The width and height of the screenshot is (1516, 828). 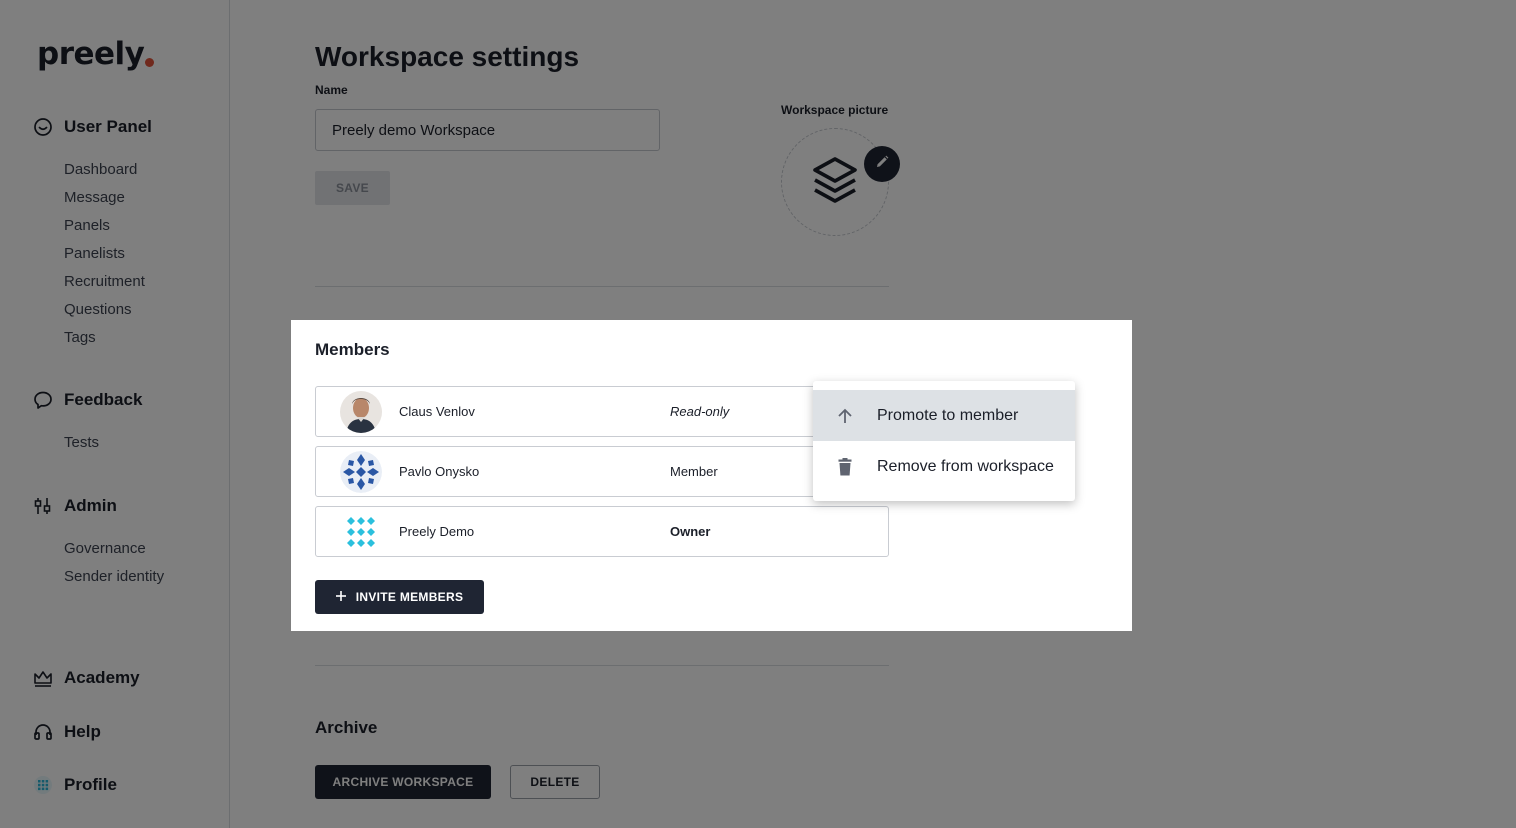 I want to click on member-actions-menu: Promote to member Remove from workspace, so click(x=944, y=441).